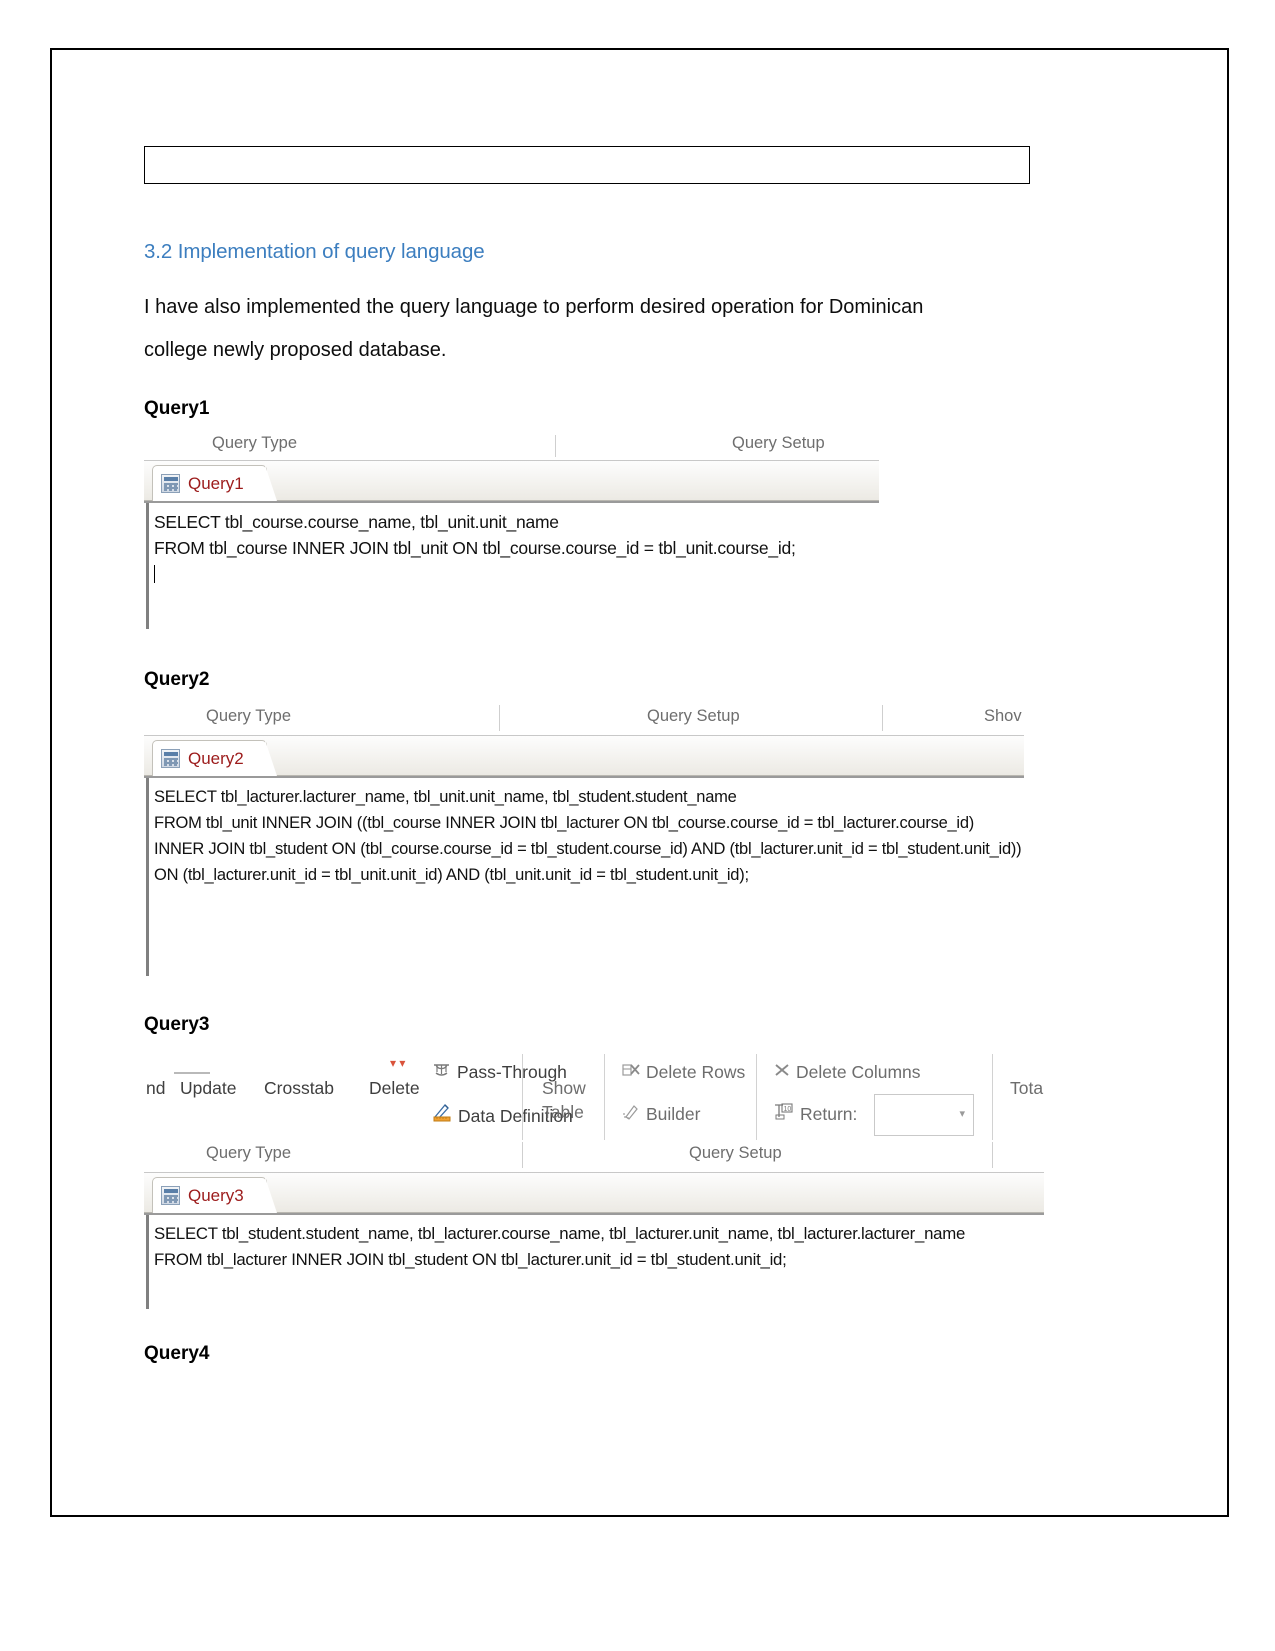 The image size is (1275, 1651). Describe the element at coordinates (631, 1072) in the screenshot. I see `delete-rows-icon` at that location.